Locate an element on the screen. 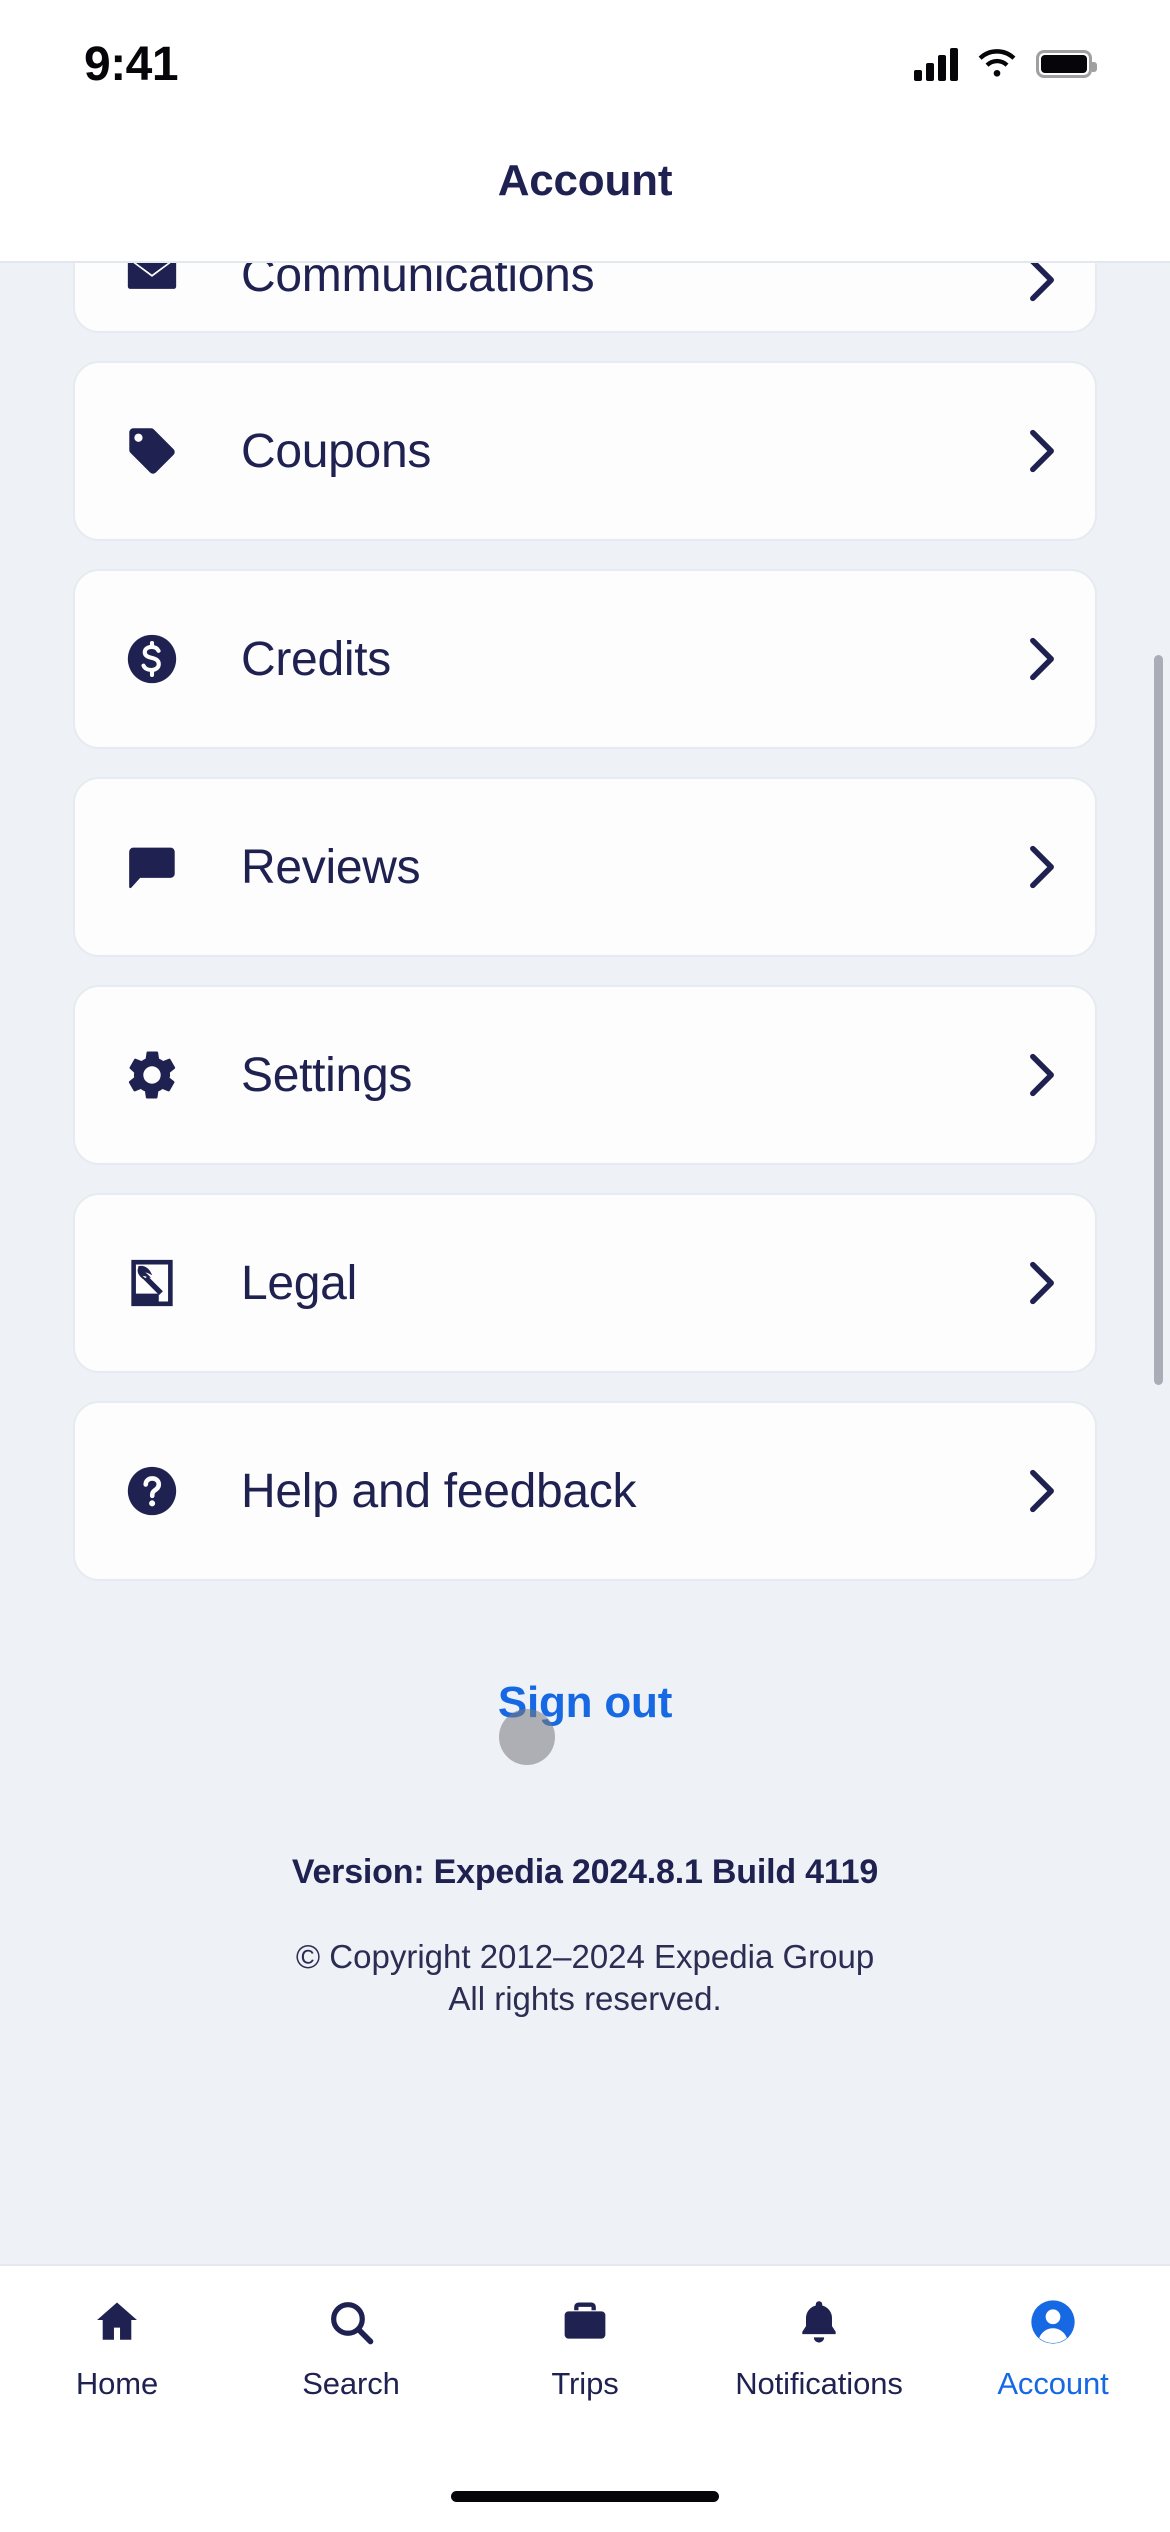 The width and height of the screenshot is (1170, 2532). menu-item-label: Settings is located at coordinates (327, 1075).